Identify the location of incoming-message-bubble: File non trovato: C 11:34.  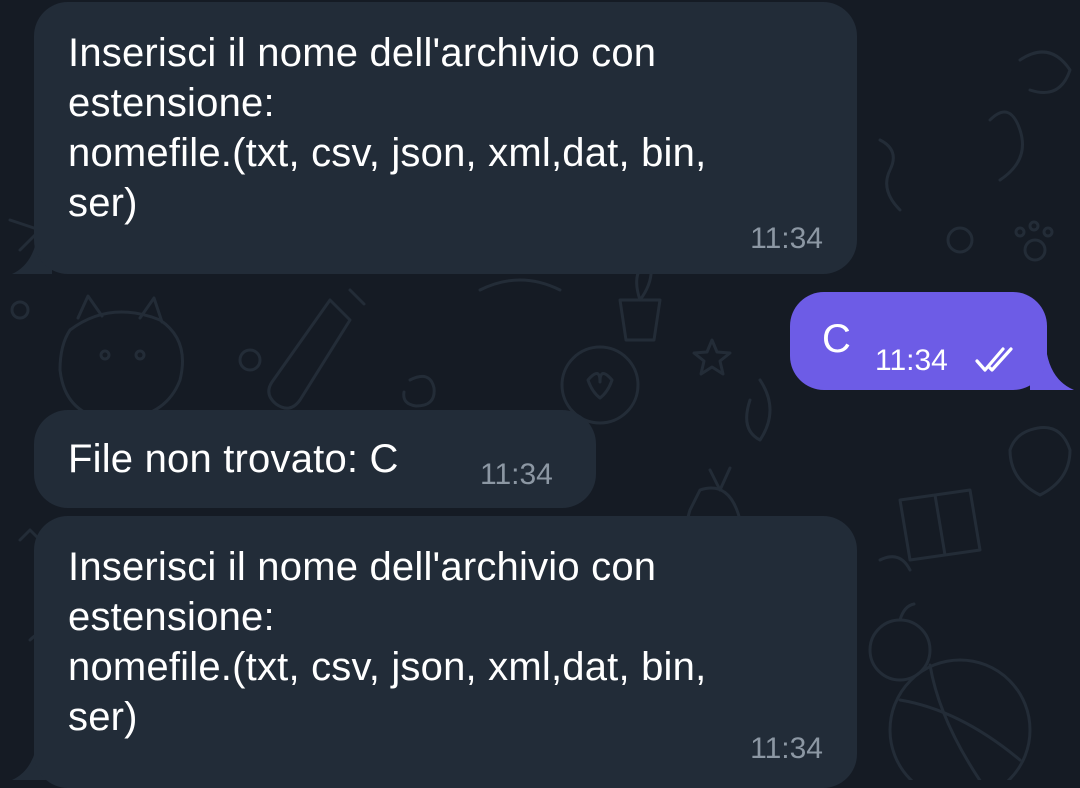
(315, 459).